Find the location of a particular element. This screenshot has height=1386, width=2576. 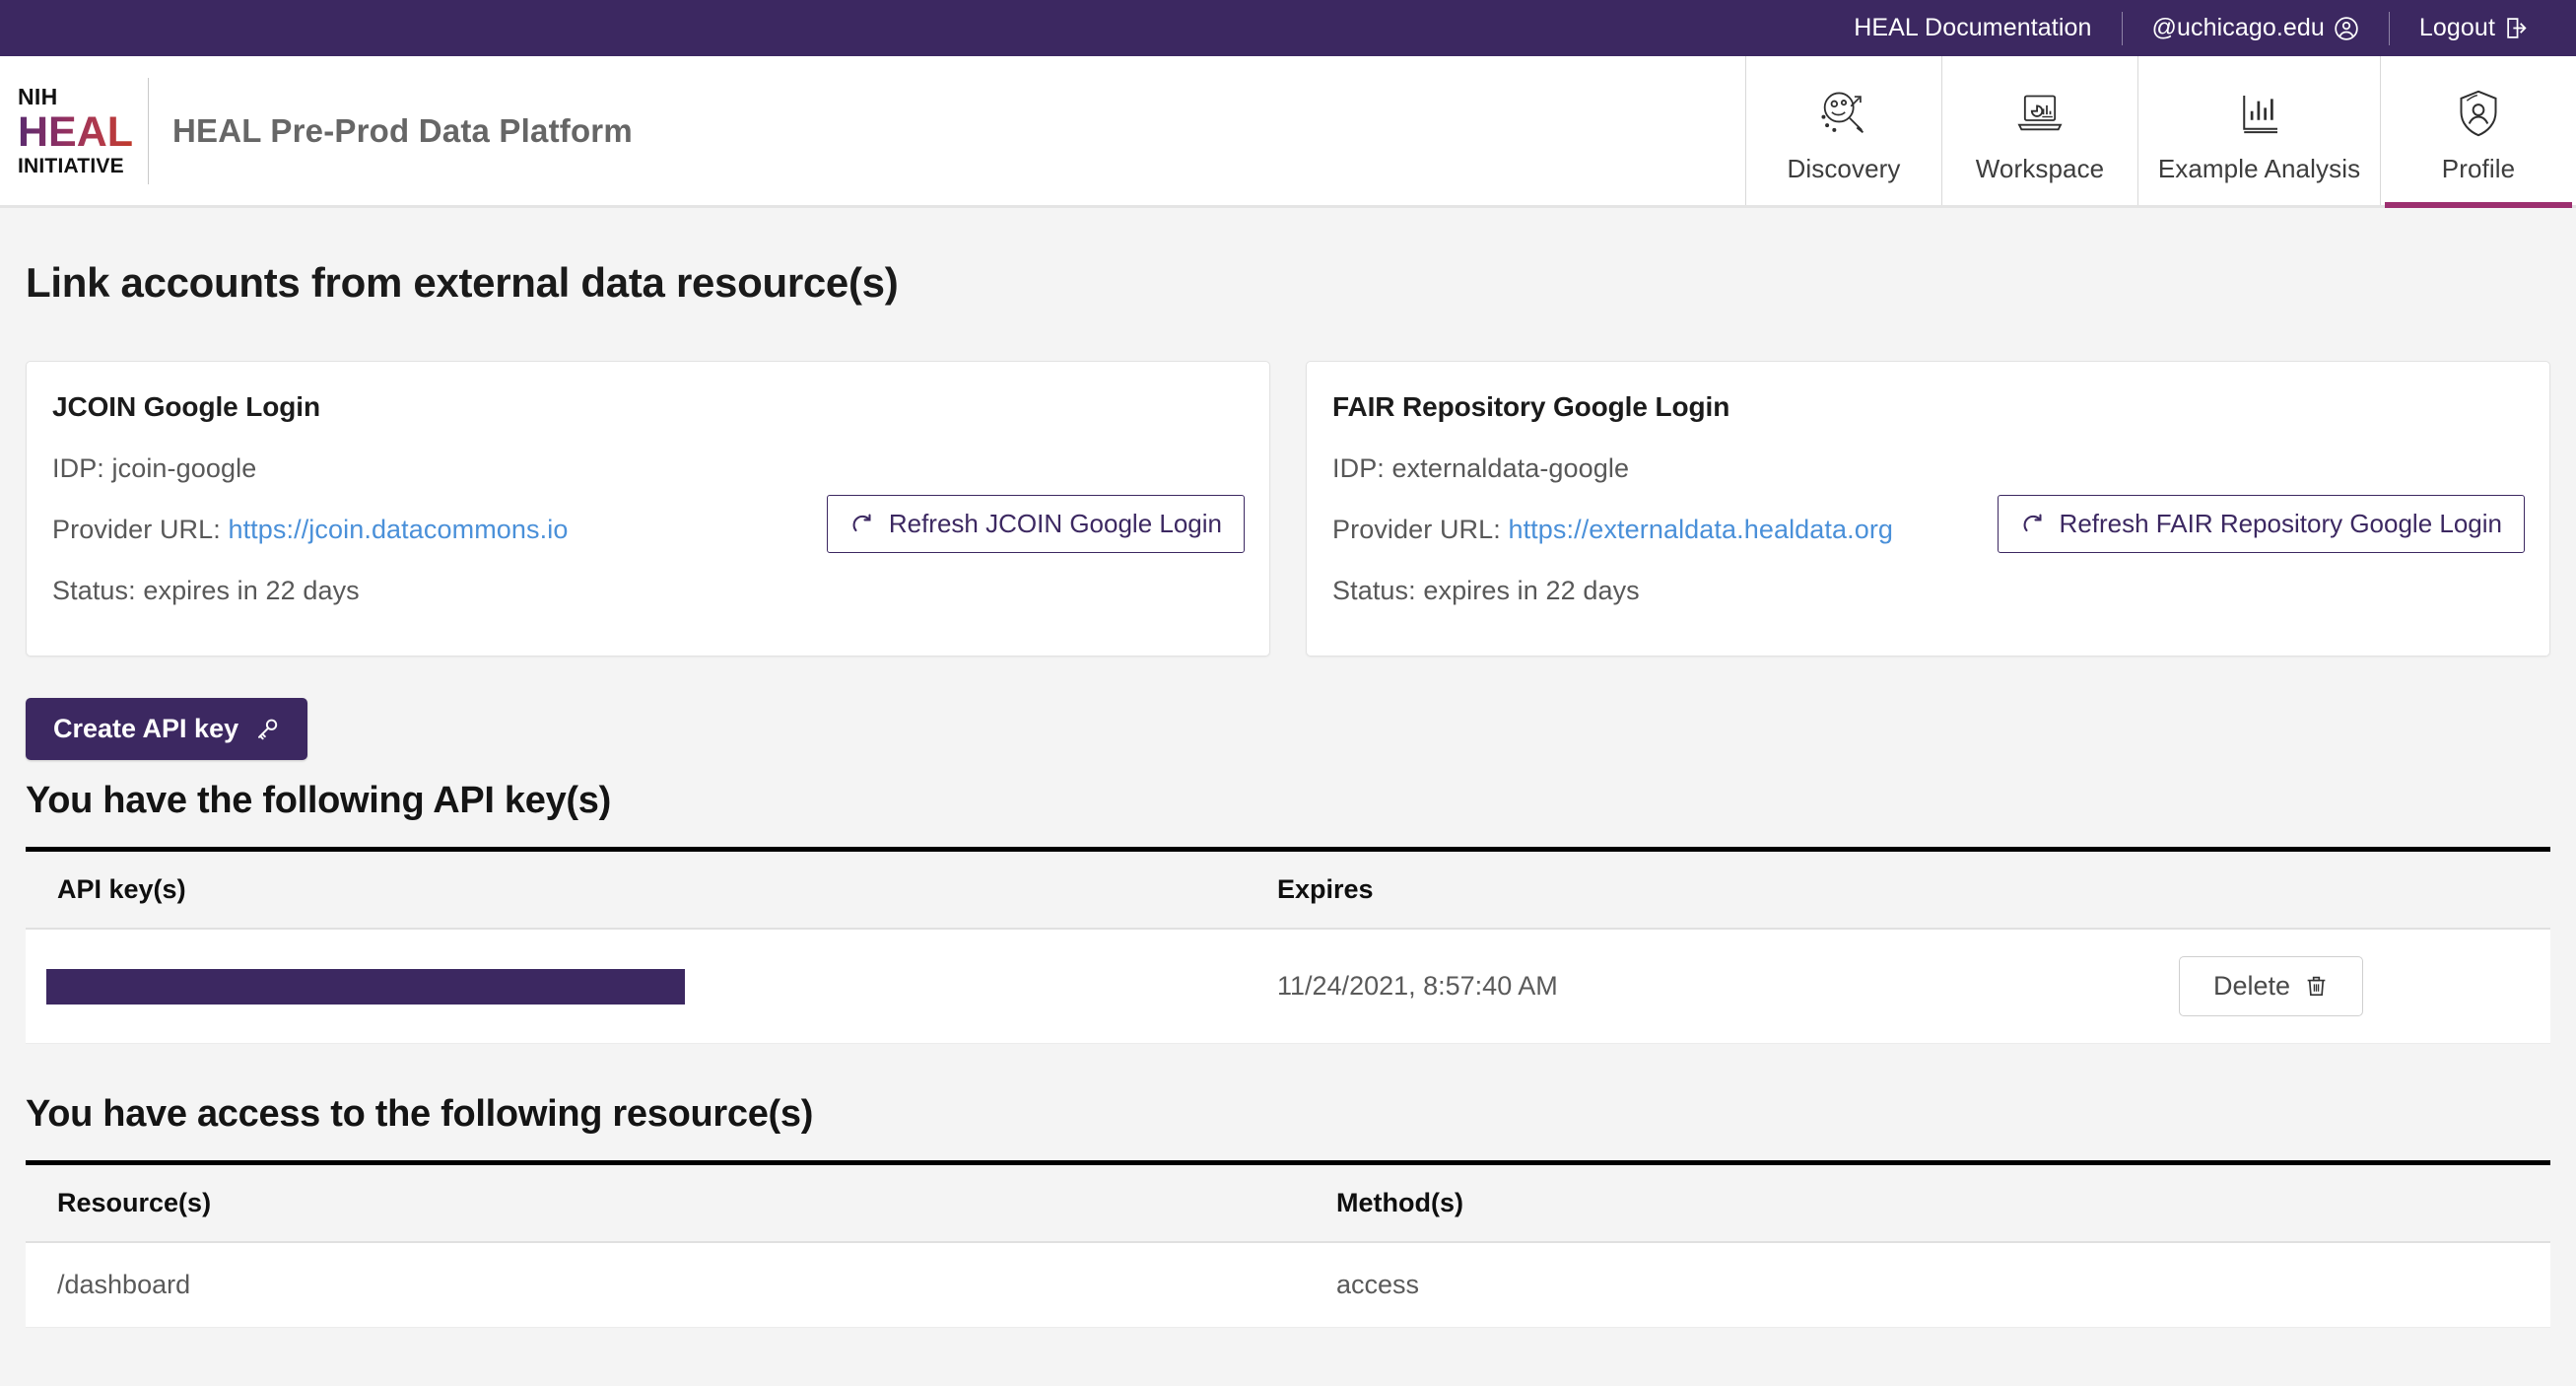

shield-user-icon is located at coordinates (2478, 114).